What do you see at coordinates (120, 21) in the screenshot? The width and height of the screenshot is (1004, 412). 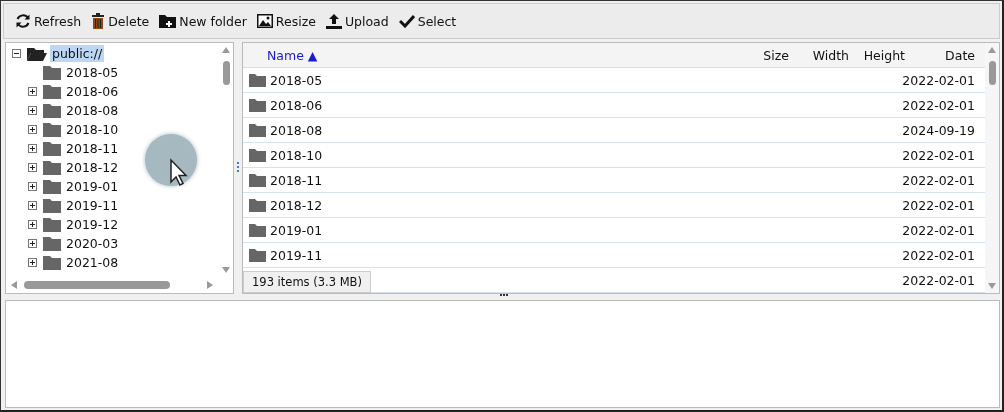 I see `toolbar-button: Delete` at bounding box center [120, 21].